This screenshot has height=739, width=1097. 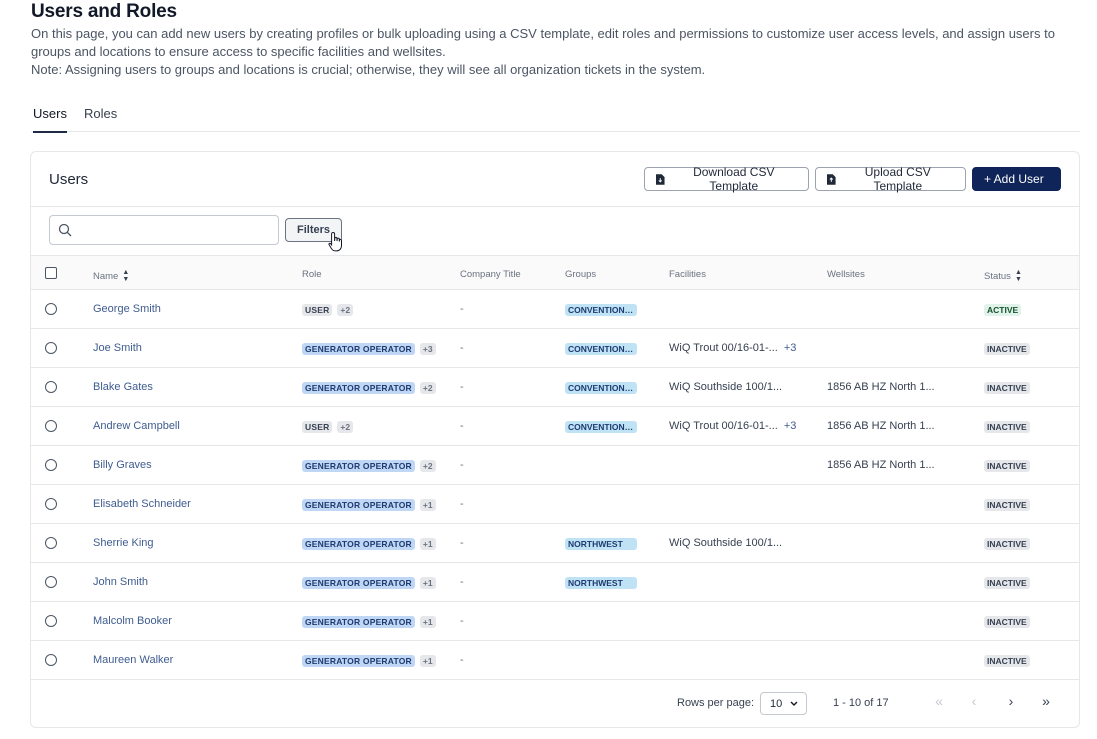 I want to click on group-badge: NORTHWEST, so click(x=601, y=583).